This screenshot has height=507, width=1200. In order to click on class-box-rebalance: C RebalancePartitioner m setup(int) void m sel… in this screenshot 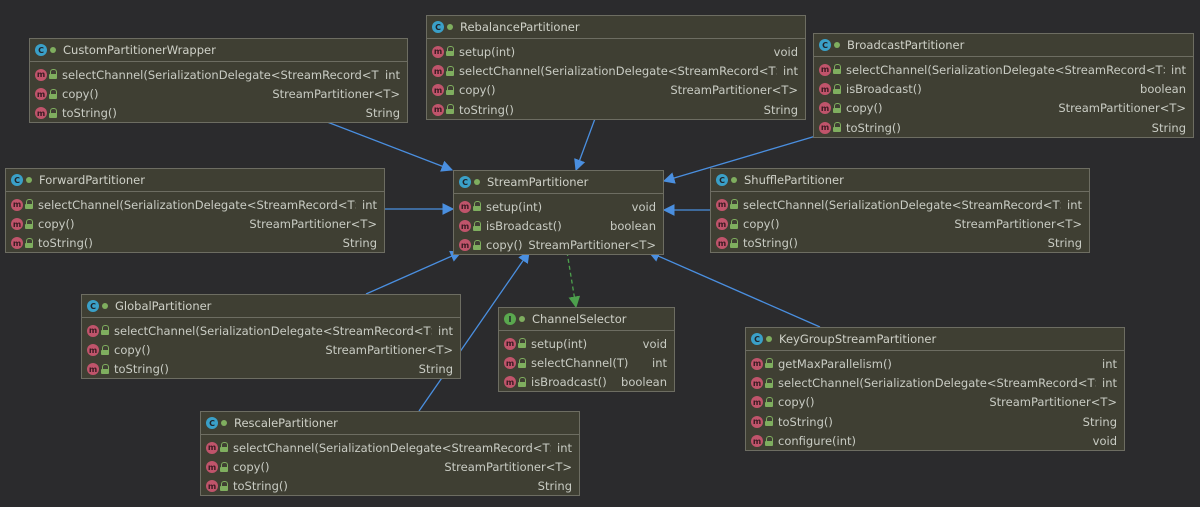, I will do `click(616, 67)`.